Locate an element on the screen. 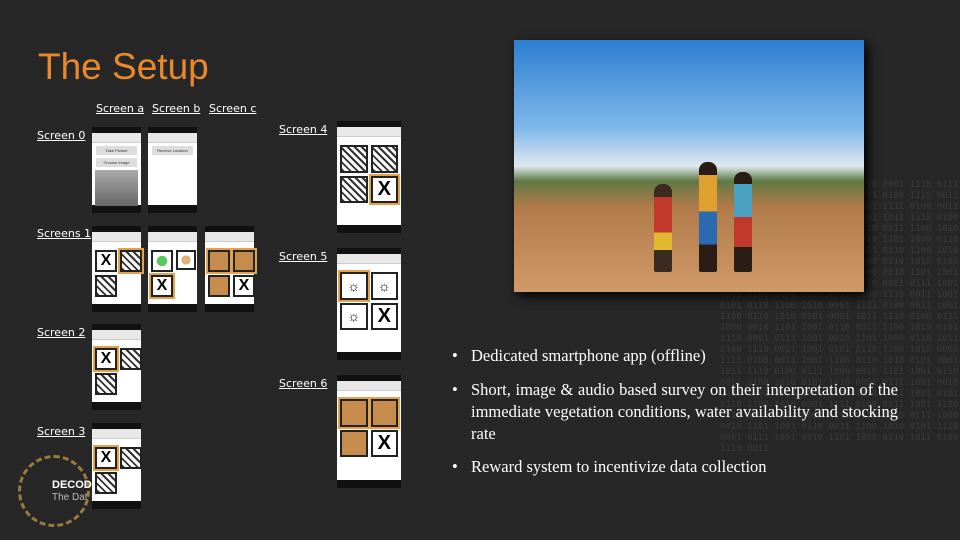 The width and height of the screenshot is (960, 540). phone-screen-1b: X is located at coordinates (172, 269).